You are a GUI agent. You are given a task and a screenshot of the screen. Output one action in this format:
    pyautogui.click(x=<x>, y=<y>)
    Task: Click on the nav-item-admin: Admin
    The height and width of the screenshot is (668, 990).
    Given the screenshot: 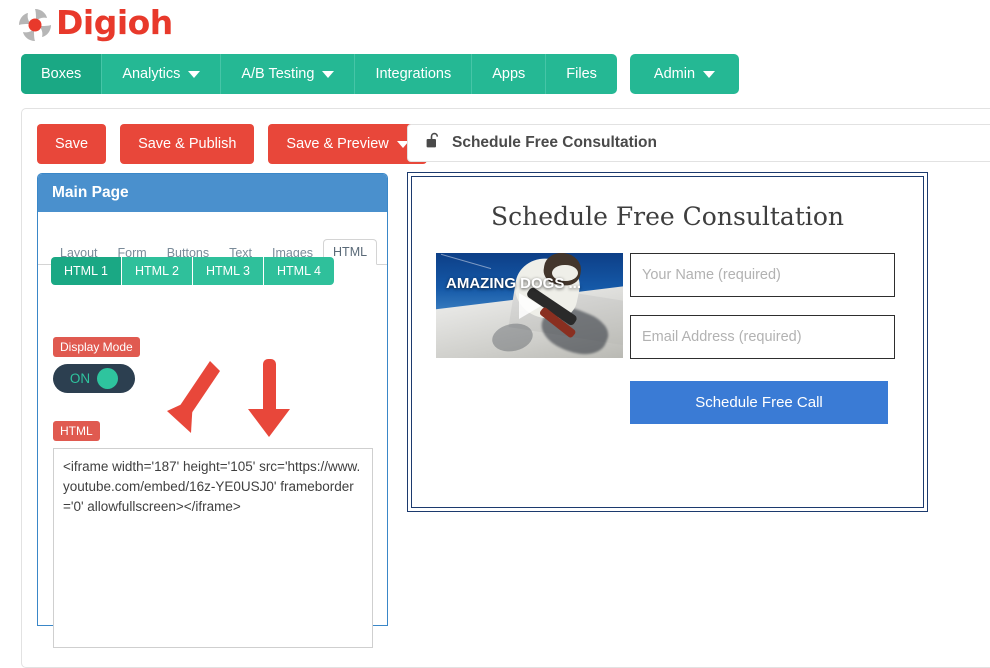 What is the action you would take?
    pyautogui.click(x=684, y=74)
    